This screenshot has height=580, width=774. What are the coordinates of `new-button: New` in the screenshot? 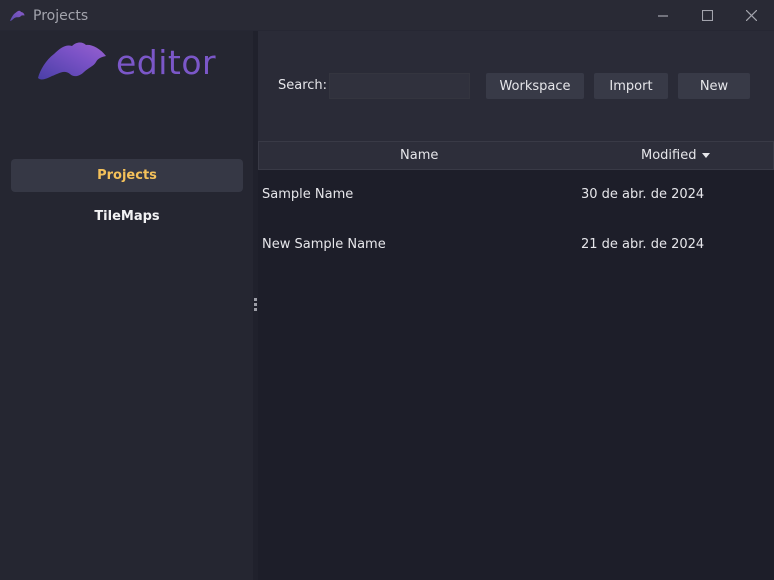 It's located at (714, 86).